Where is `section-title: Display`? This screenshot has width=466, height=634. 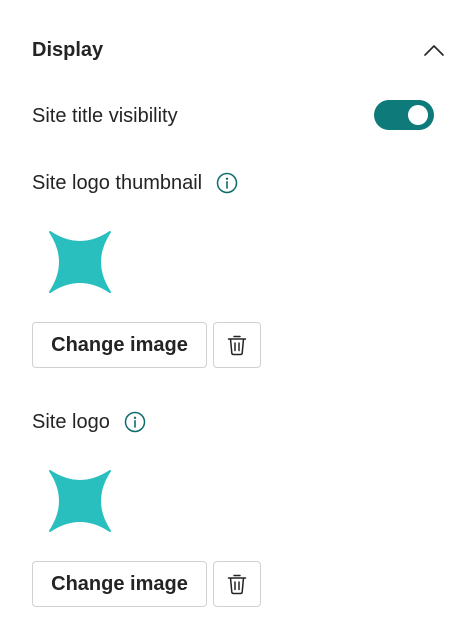 section-title: Display is located at coordinates (68, 49).